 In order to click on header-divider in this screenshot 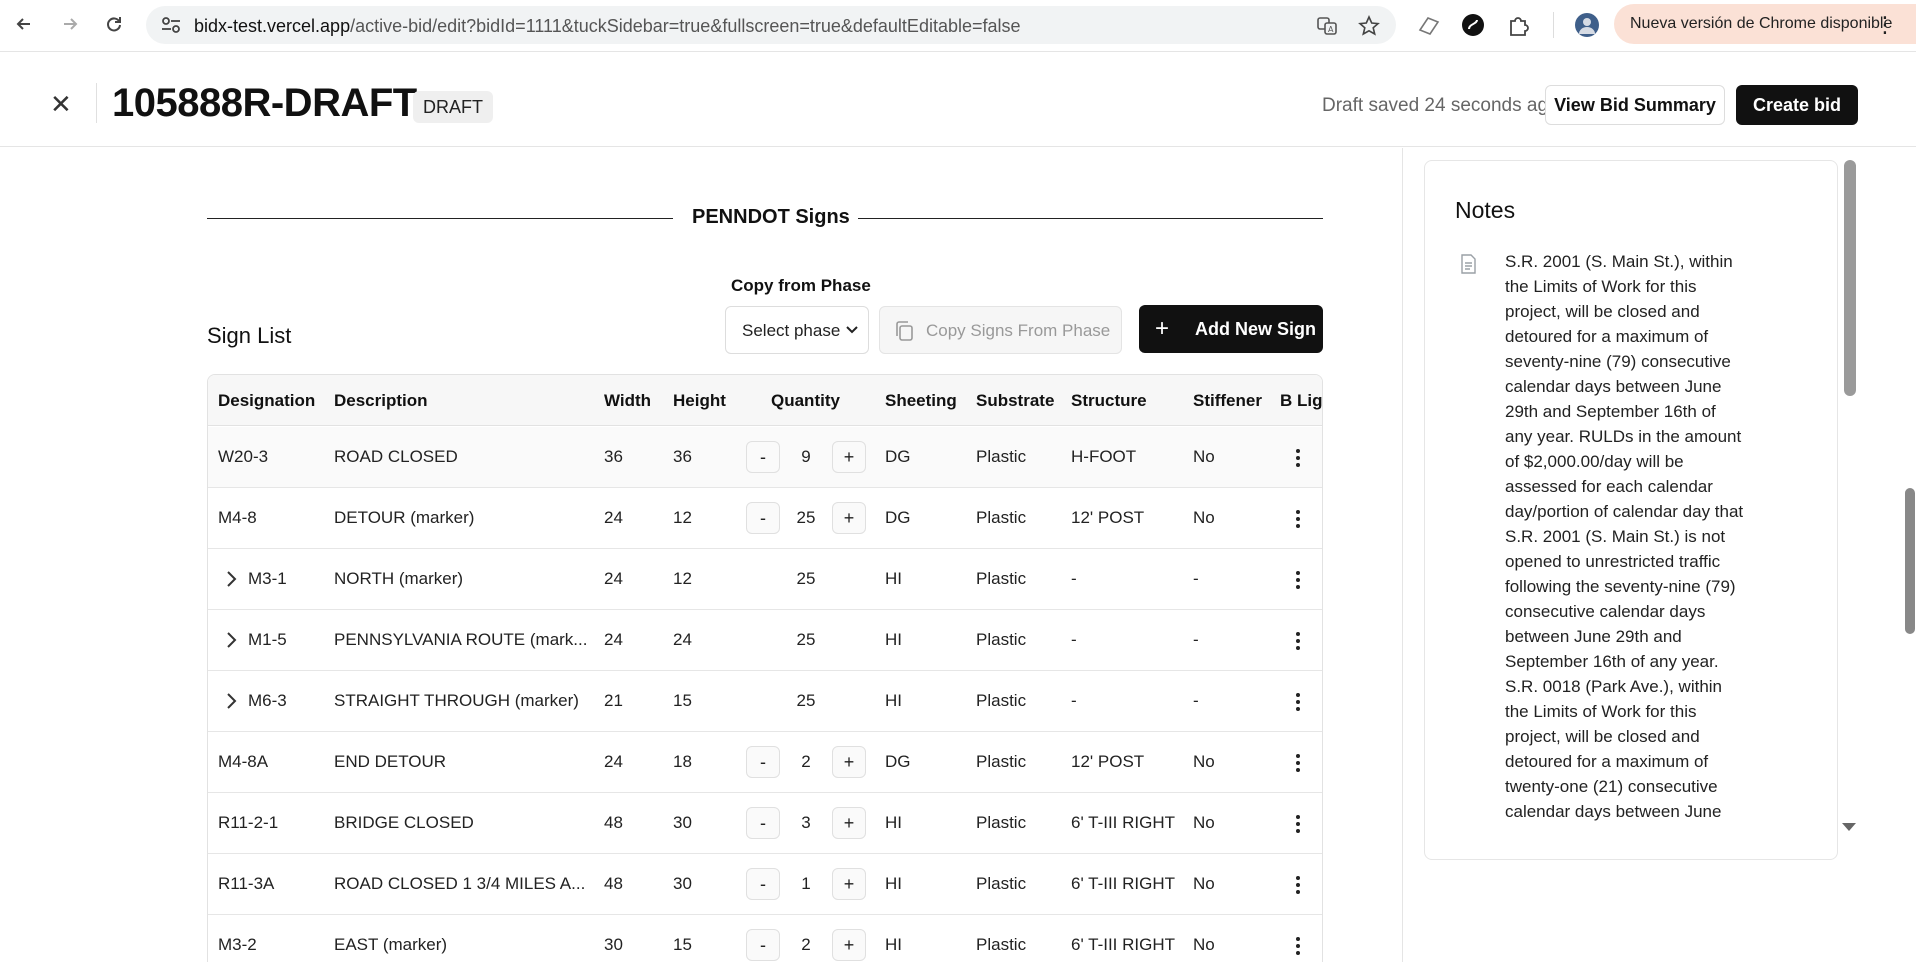, I will do `click(96, 103)`.